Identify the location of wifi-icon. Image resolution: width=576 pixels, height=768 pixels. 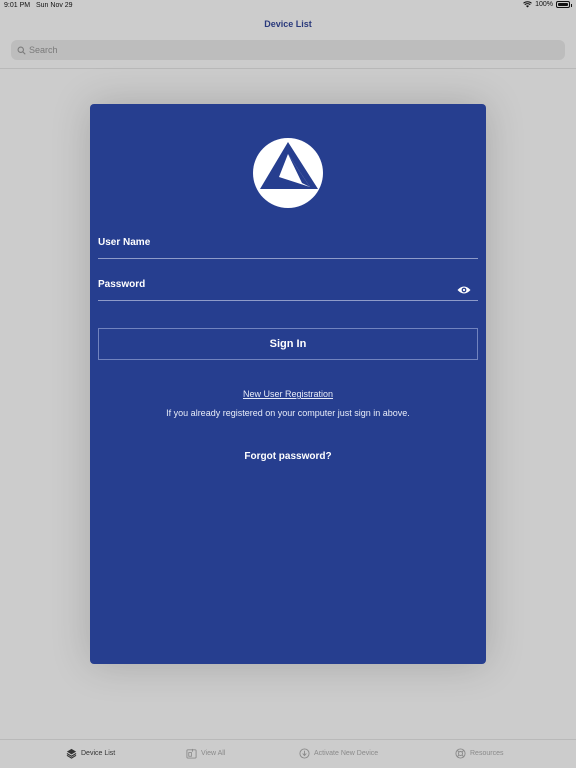
(527, 4).